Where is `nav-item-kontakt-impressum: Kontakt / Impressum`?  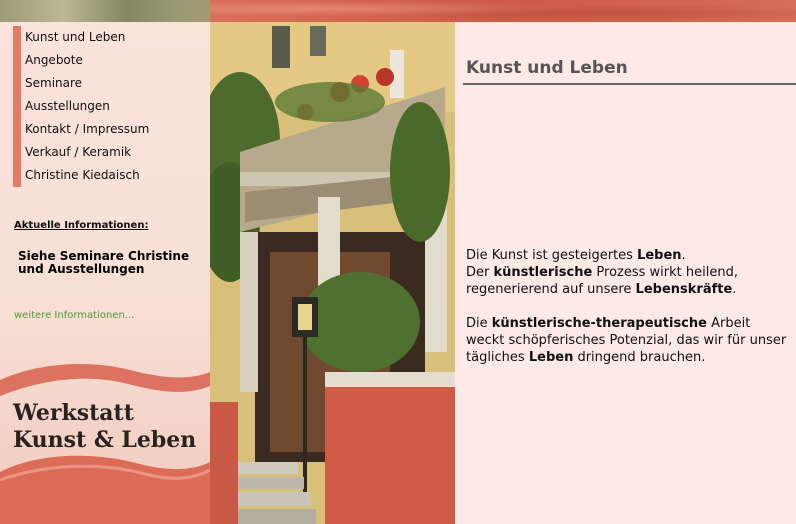
nav-item-kontakt-impressum: Kontakt / Impressum is located at coordinates (110, 129).